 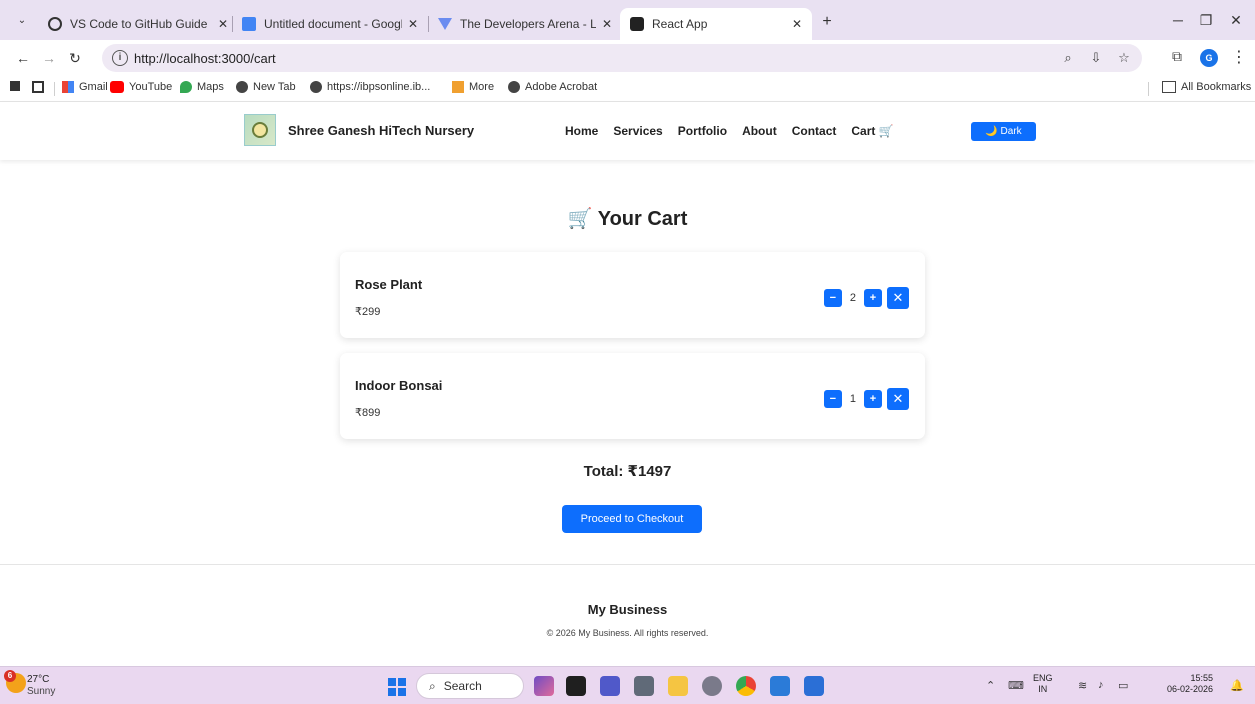 What do you see at coordinates (680, 24) in the screenshot?
I see `tab-label: React App` at bounding box center [680, 24].